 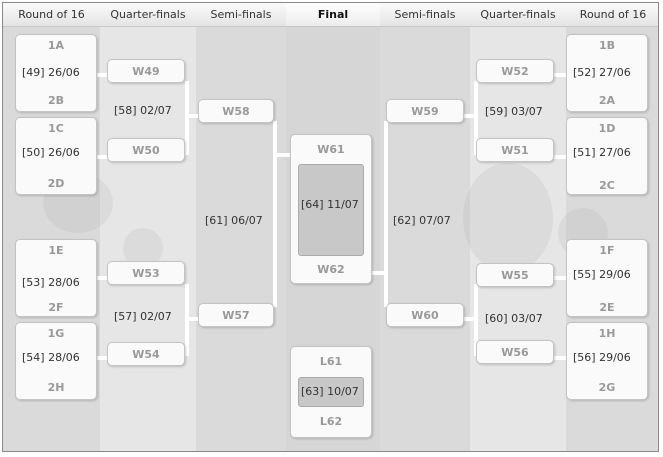 I want to click on team-label: 2A, so click(x=607, y=100).